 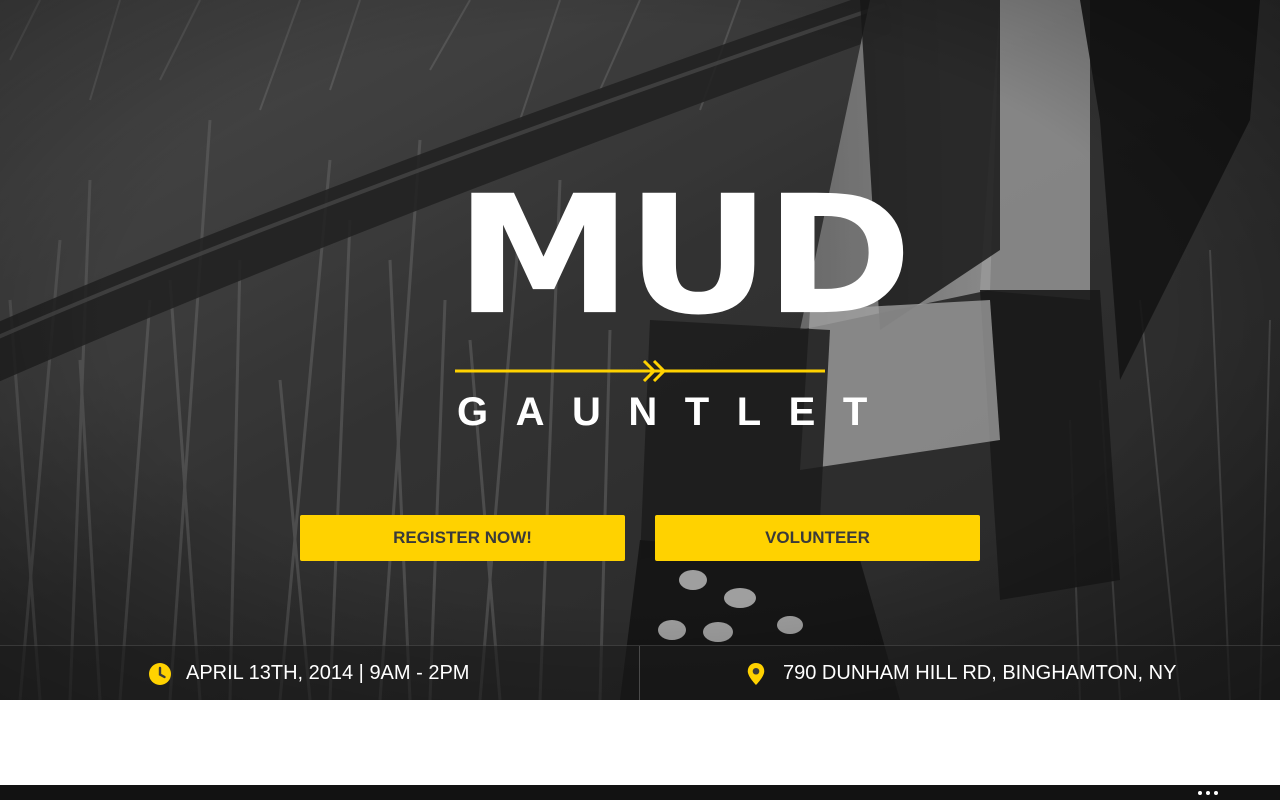 What do you see at coordinates (328, 673) in the screenshot?
I see `event-date-text: APRIL 13TH, 2014 | 9AM - 2PM` at bounding box center [328, 673].